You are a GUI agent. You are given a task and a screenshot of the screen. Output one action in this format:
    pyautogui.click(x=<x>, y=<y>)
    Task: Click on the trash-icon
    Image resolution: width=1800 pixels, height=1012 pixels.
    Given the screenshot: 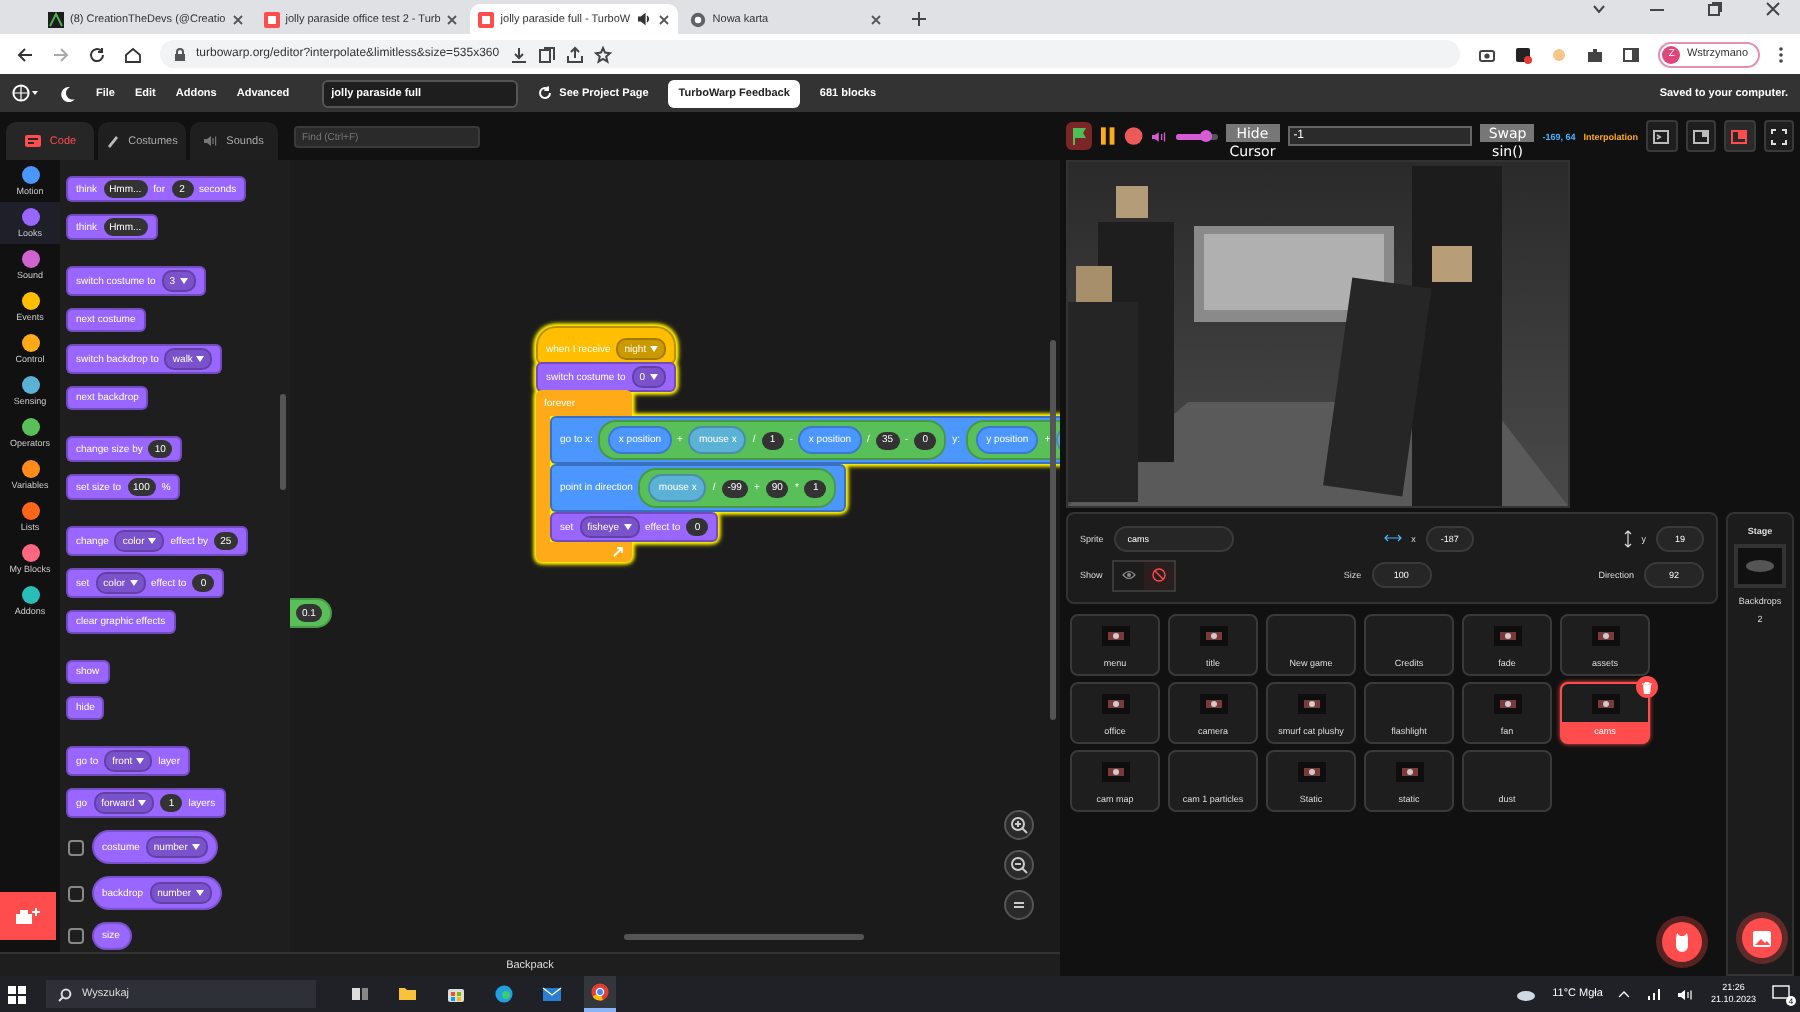 What is the action you would take?
    pyautogui.click(x=1647, y=687)
    